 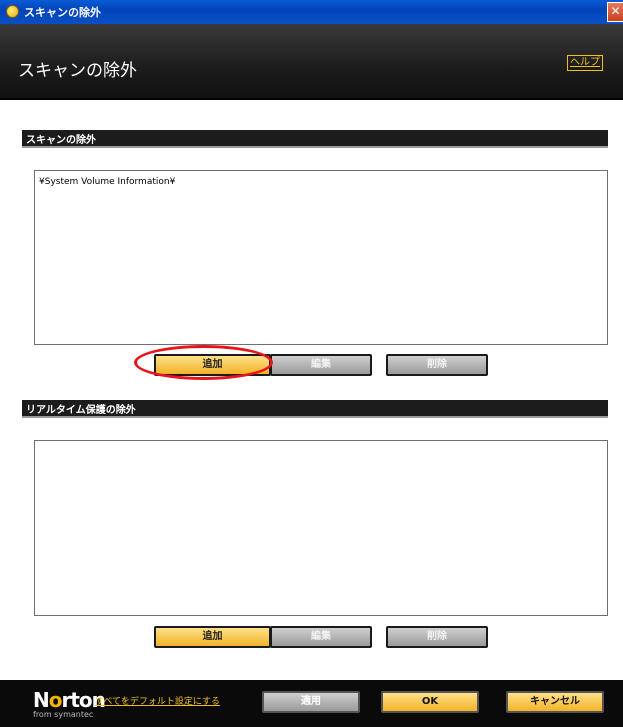 I want to click on cancel-button-label: キャンセル, so click(x=555, y=701).